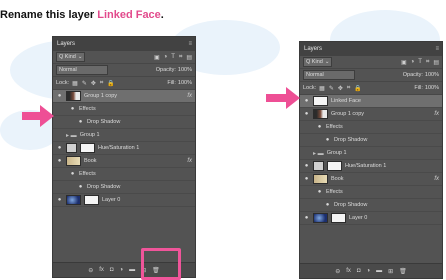  What do you see at coordinates (71, 148) in the screenshot?
I see `adjustment-thumbnail` at bounding box center [71, 148].